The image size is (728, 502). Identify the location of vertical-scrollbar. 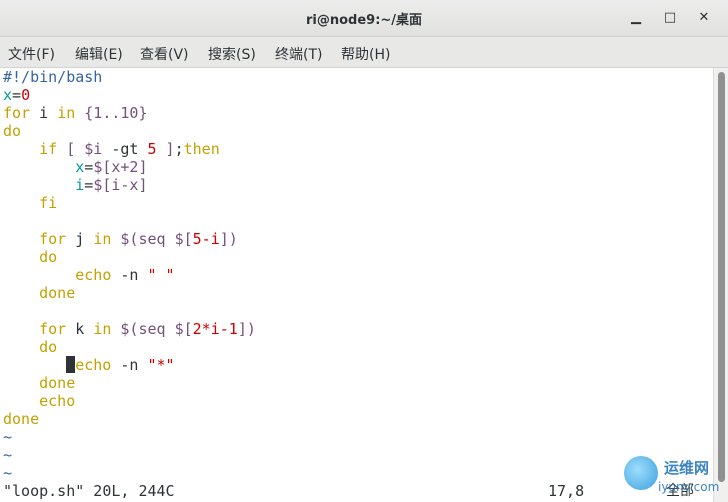
(720, 285).